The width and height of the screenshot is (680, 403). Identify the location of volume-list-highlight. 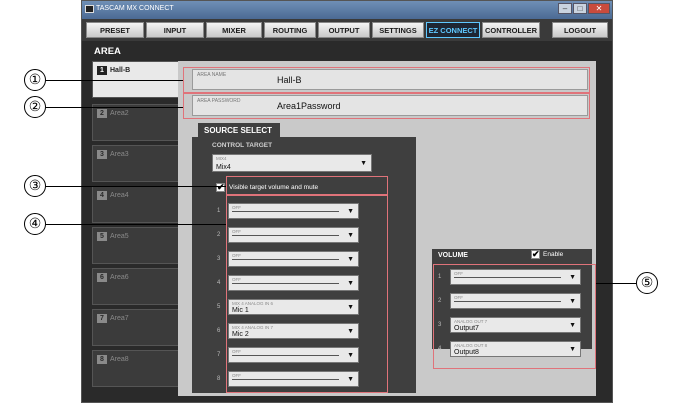
(514, 316).